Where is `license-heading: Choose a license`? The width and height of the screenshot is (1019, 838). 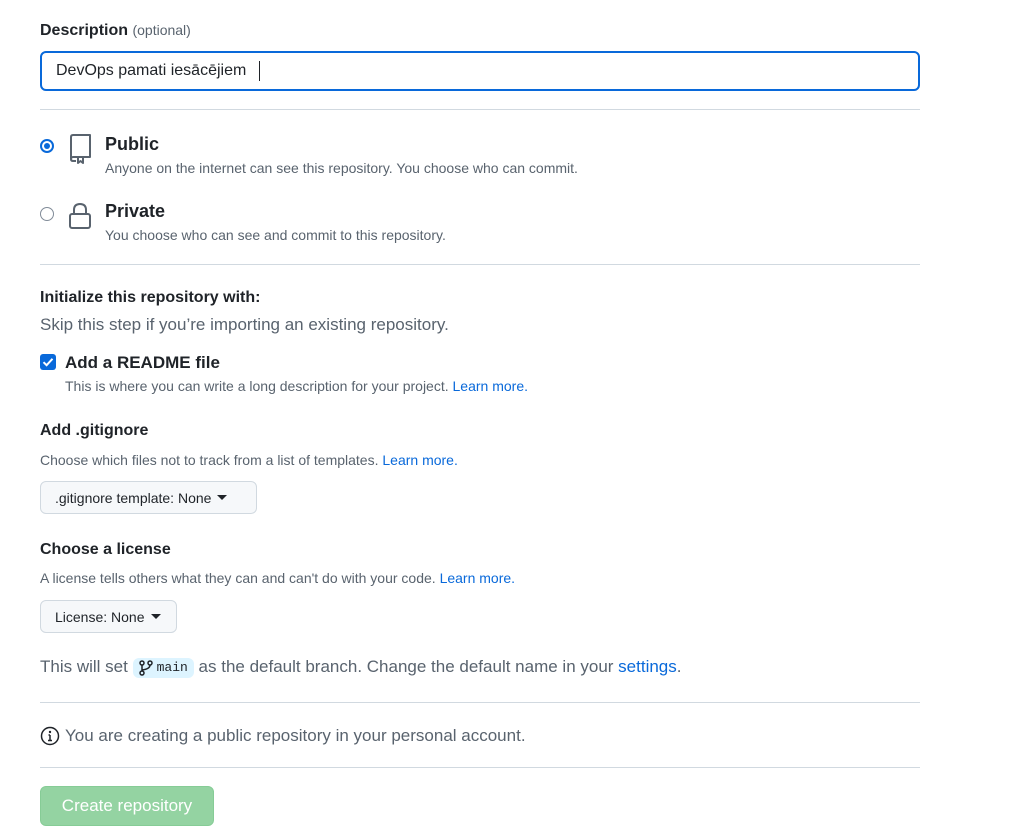
license-heading: Choose a license is located at coordinates (105, 549).